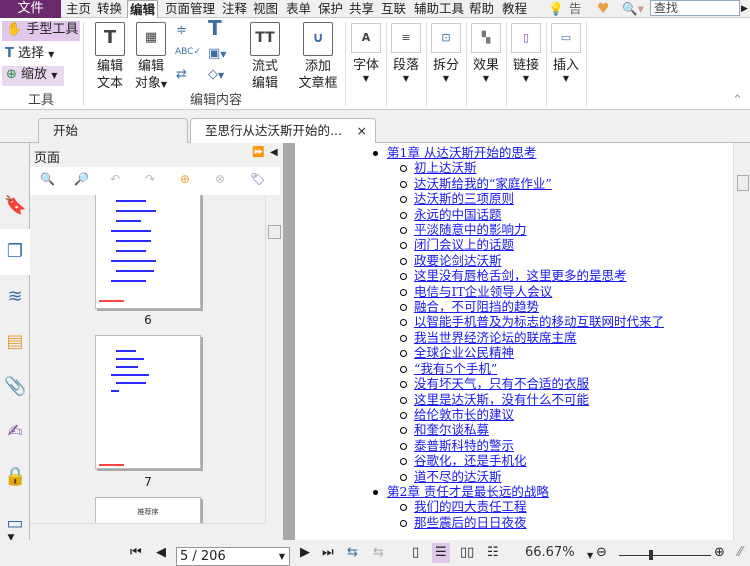  I want to click on previous-page-icon: ◀, so click(161, 553).